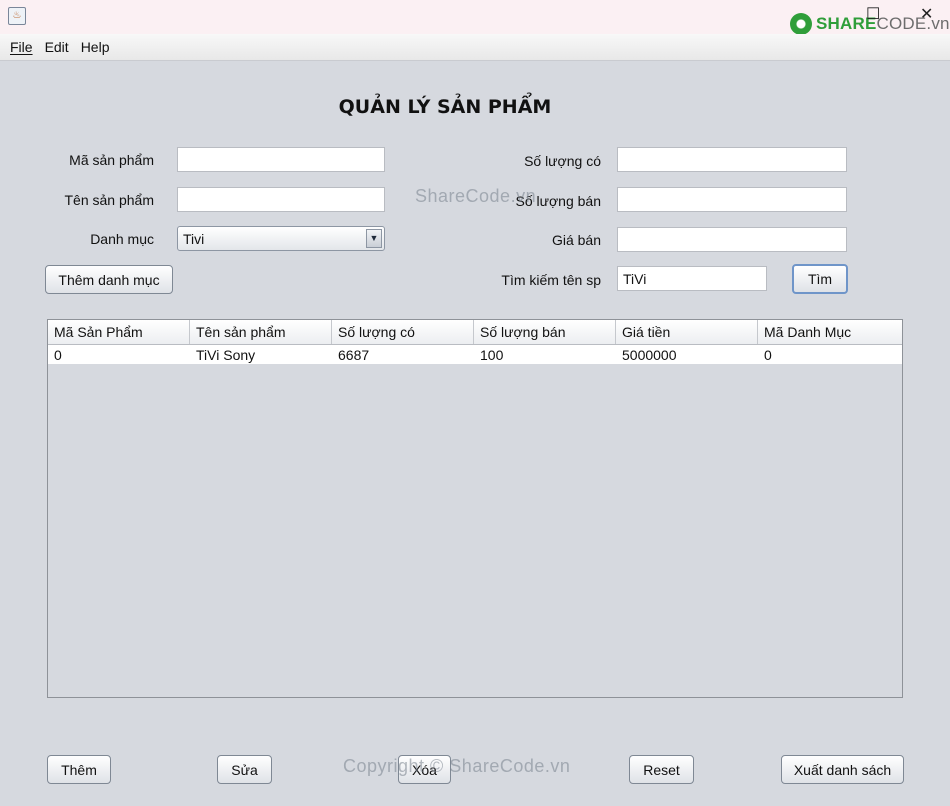 The image size is (950, 806). Describe the element at coordinates (281, 199) in the screenshot. I see `ten-san-pham-input` at that location.